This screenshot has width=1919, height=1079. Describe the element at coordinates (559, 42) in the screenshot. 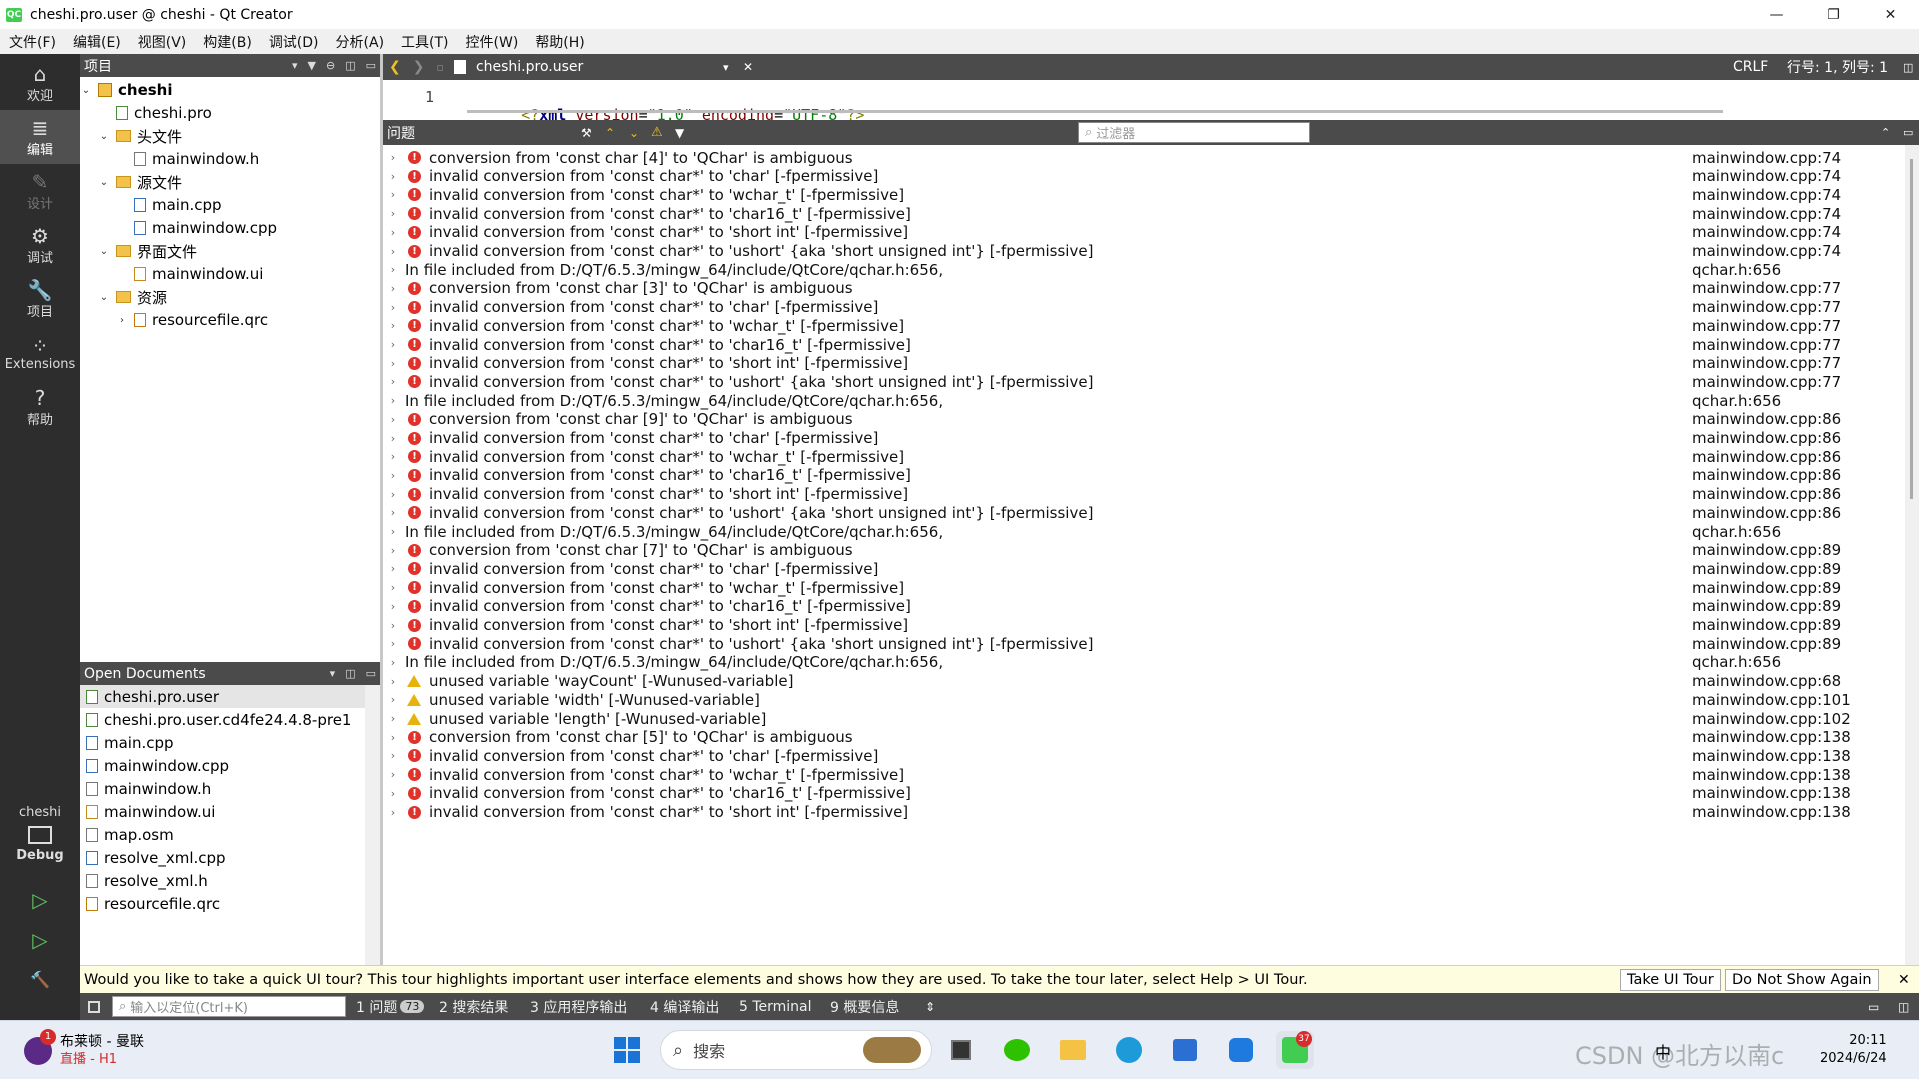

I see `menu-help: 帮助(H)` at that location.